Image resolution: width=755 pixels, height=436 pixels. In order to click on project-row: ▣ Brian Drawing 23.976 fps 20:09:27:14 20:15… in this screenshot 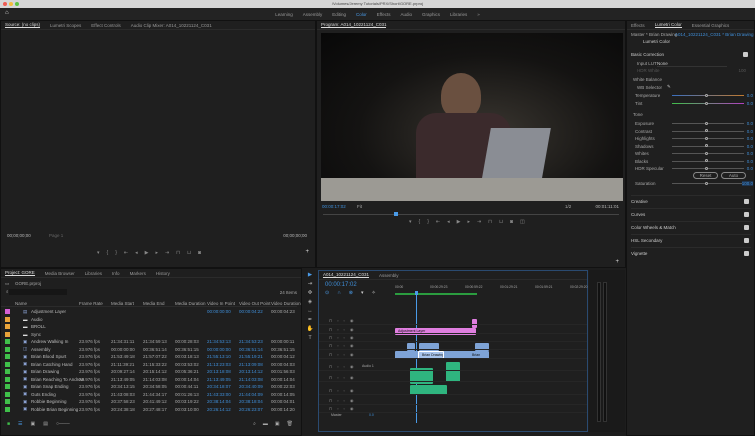, I will do `click(149, 372)`.